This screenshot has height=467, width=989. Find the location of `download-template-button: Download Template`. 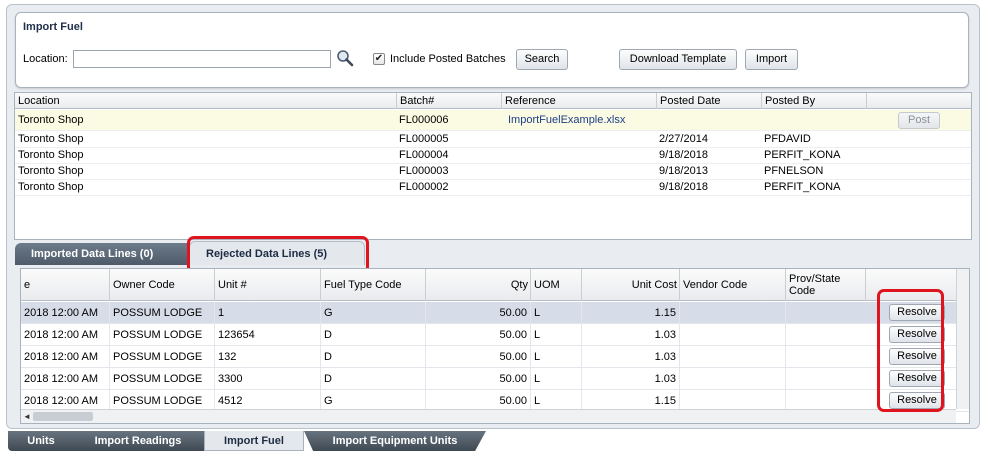

download-template-button: Download Template is located at coordinates (678, 59).